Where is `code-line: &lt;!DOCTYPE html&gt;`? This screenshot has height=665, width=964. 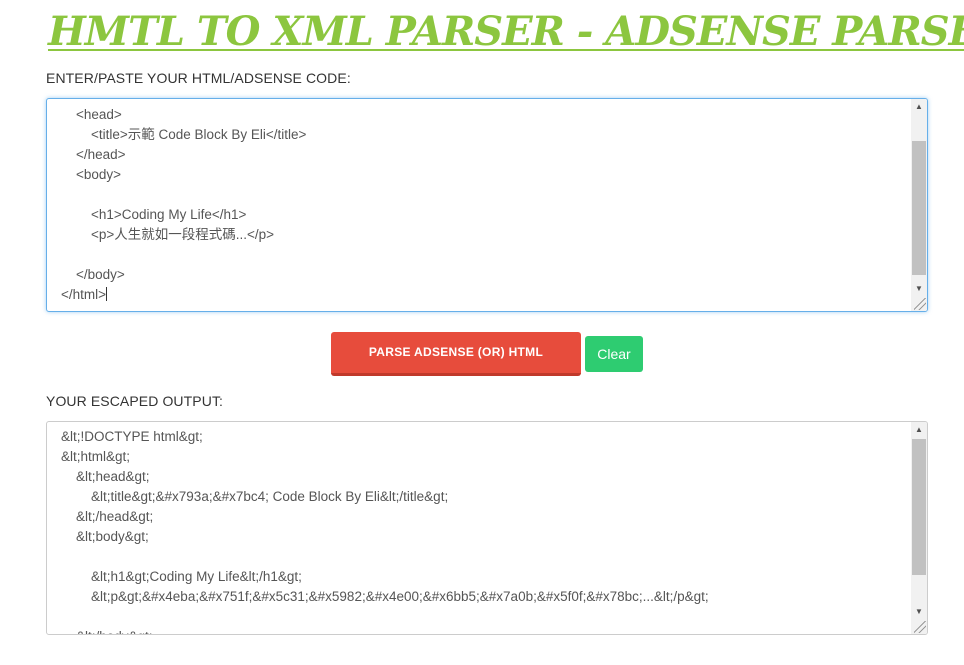 code-line: &lt;!DOCTYPE html&gt; is located at coordinates (132, 436).